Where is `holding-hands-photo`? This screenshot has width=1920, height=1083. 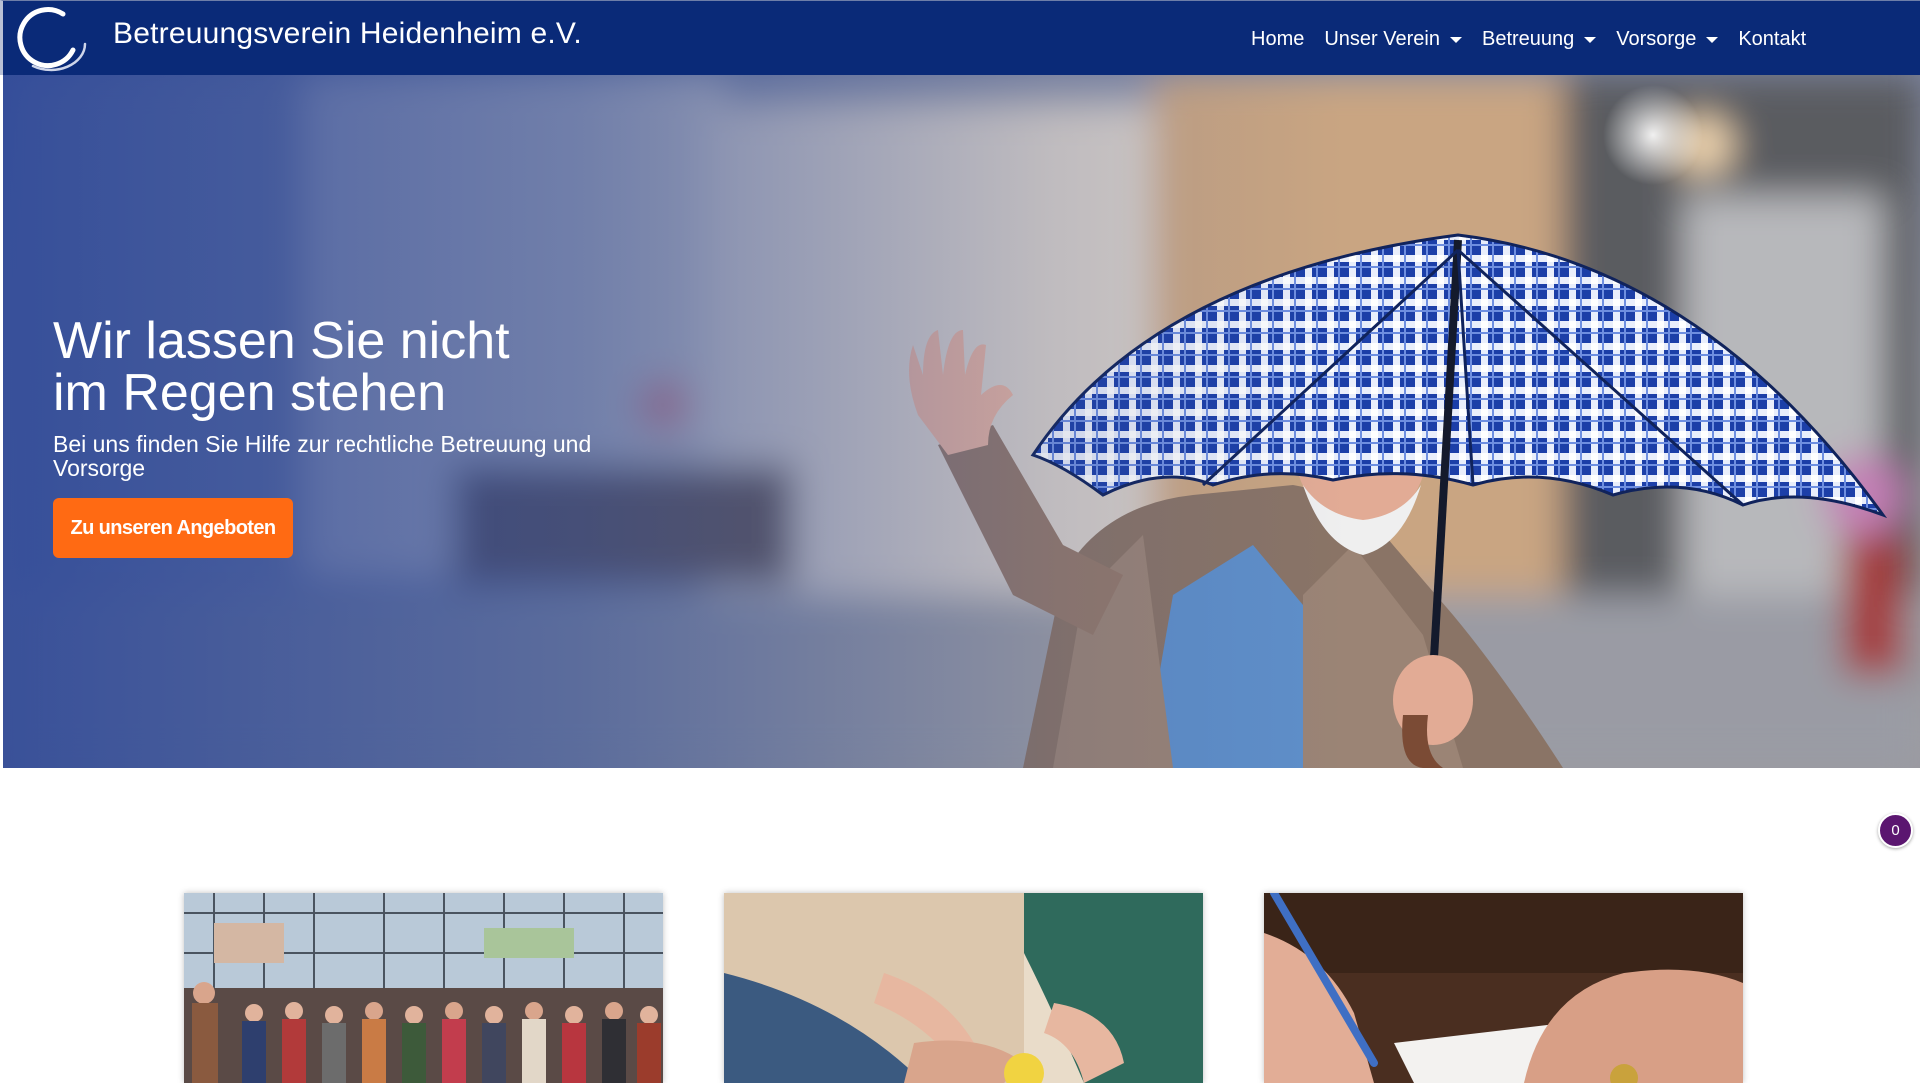
holding-hands-photo is located at coordinates (963, 988).